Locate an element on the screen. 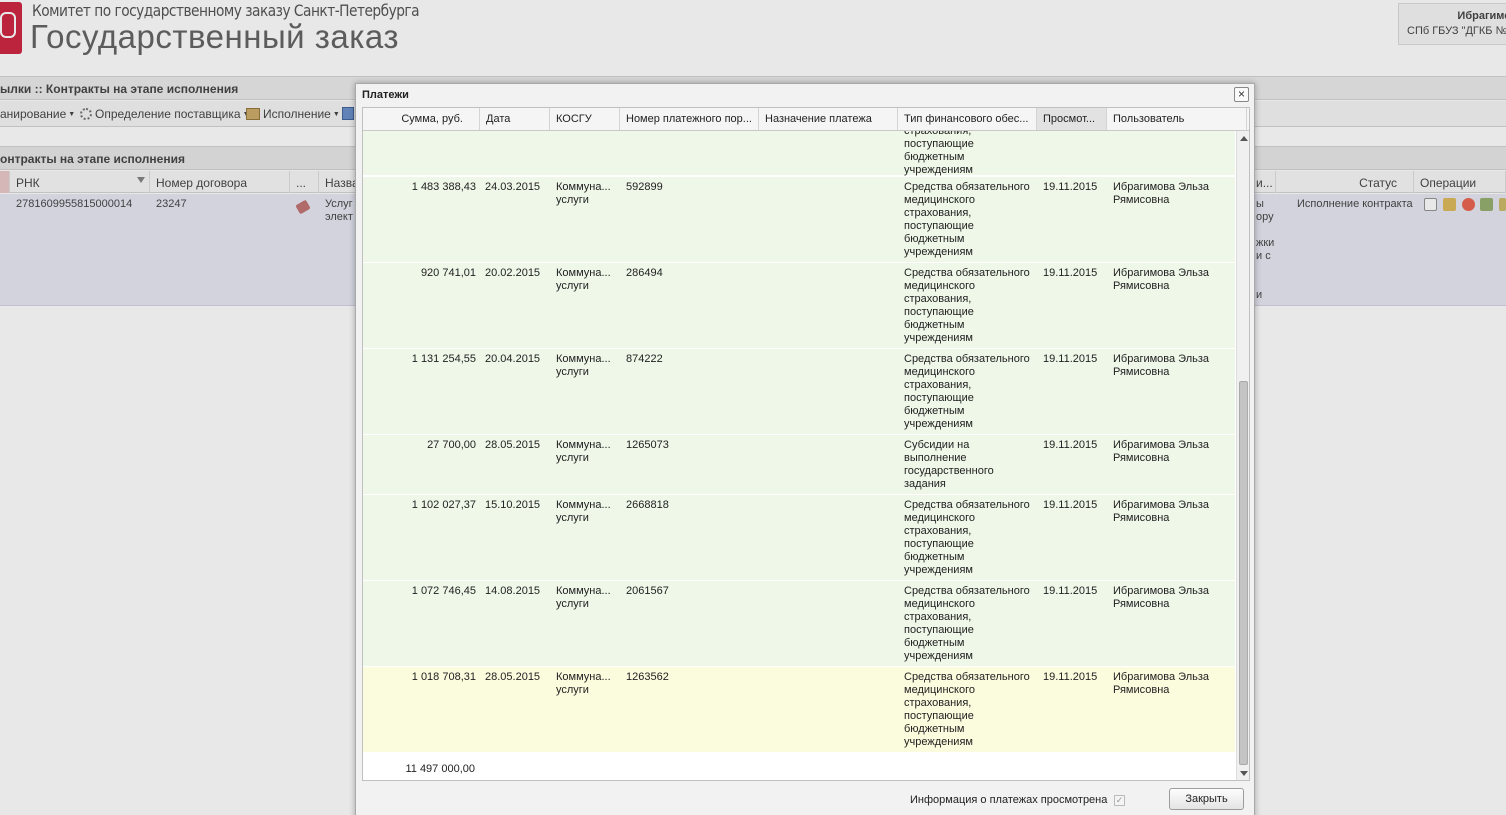 This screenshot has height=815, width=1506. column-sum: Сумма, руб. is located at coordinates (421, 119).